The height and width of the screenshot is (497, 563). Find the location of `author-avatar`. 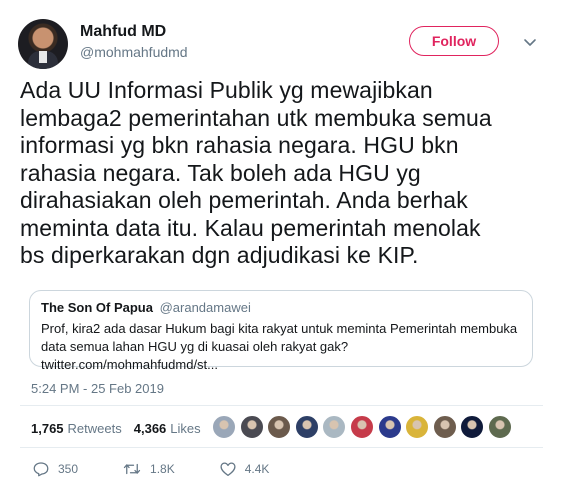

author-avatar is located at coordinates (43, 44).